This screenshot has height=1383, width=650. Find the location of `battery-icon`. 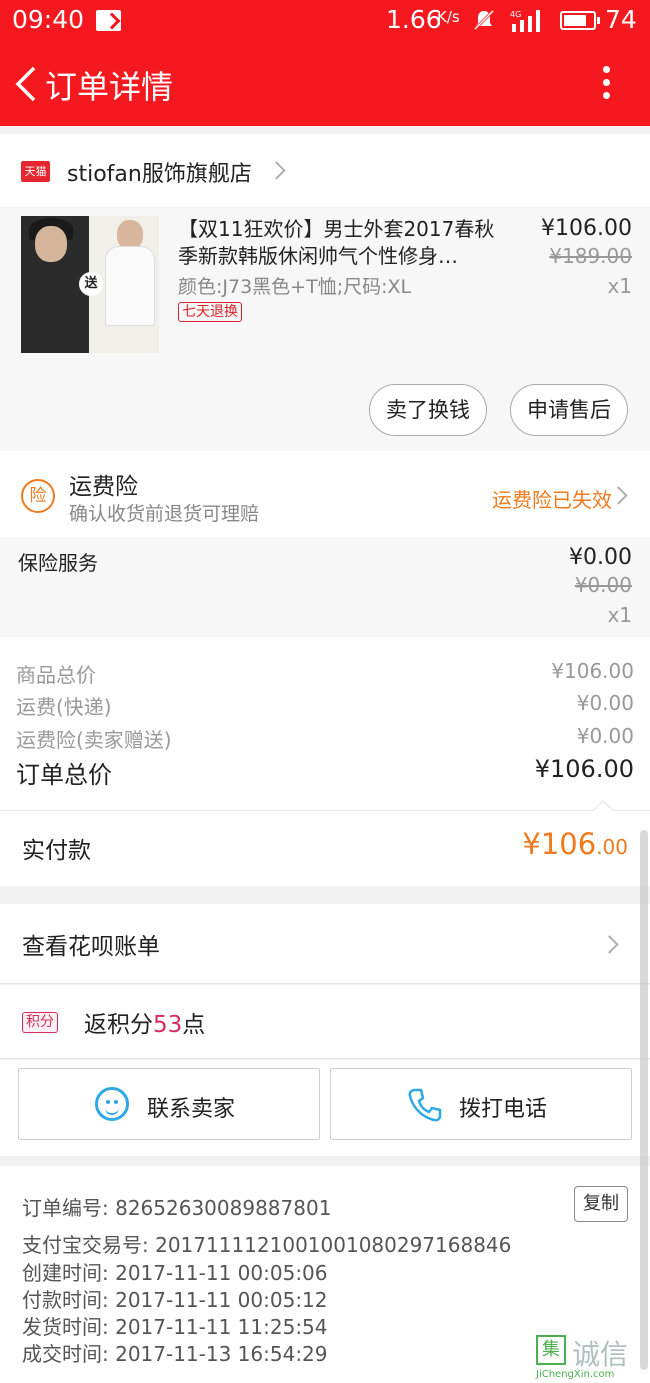

battery-icon is located at coordinates (580, 20).